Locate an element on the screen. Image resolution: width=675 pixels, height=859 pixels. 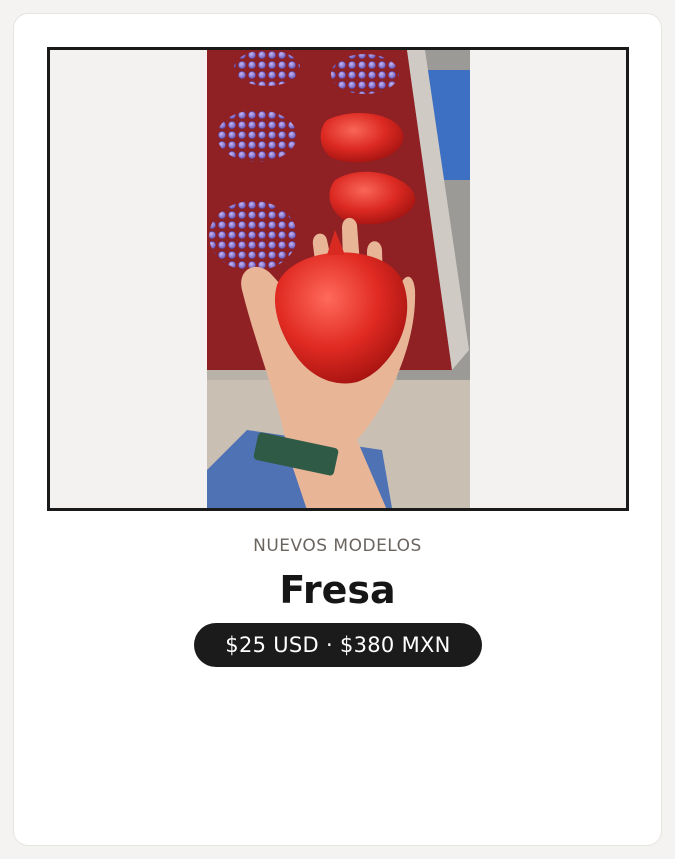
product-name: Fresa is located at coordinates (337, 590).